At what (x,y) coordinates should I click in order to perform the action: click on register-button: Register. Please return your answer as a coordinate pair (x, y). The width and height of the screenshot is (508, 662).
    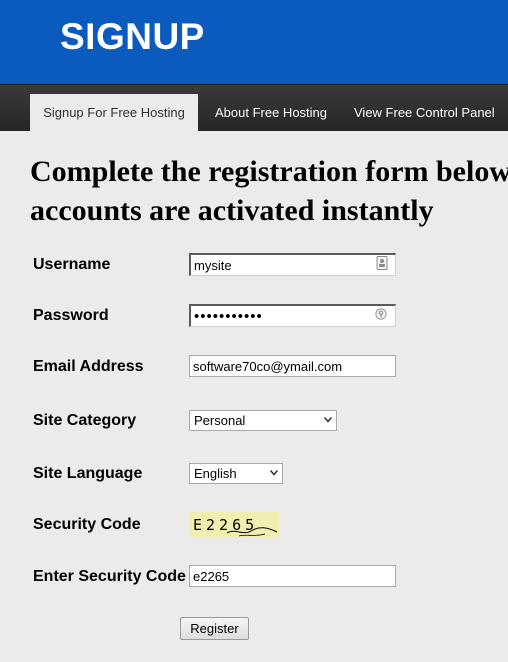
    Looking at the image, I should click on (214, 628).